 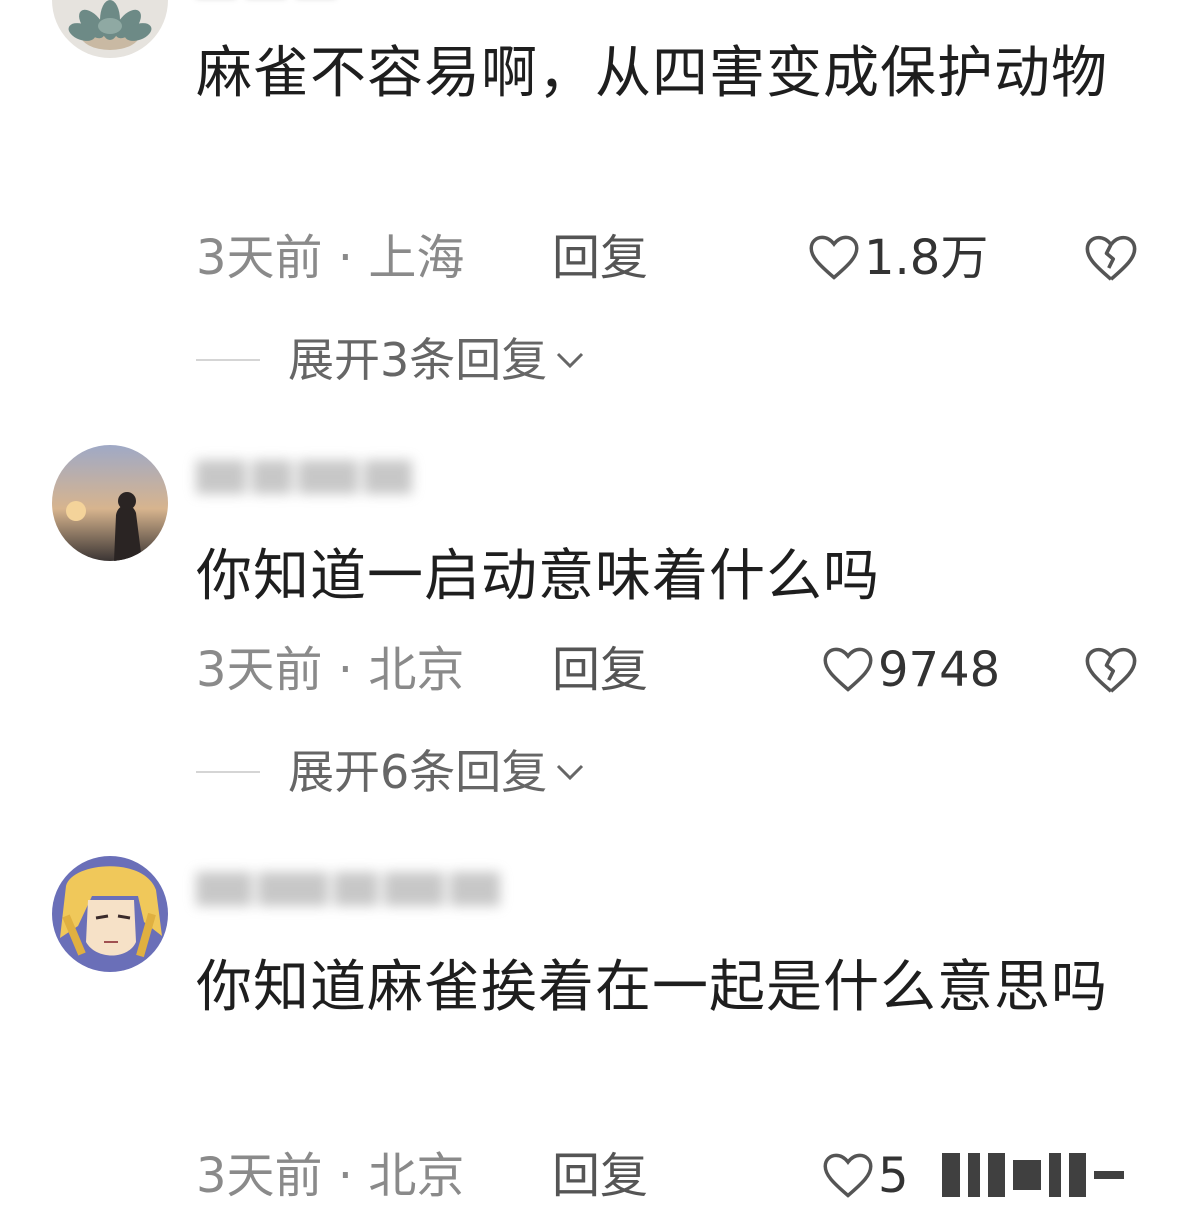 I want to click on expand-replies-label: 展开3条回复, so click(x=418, y=360).